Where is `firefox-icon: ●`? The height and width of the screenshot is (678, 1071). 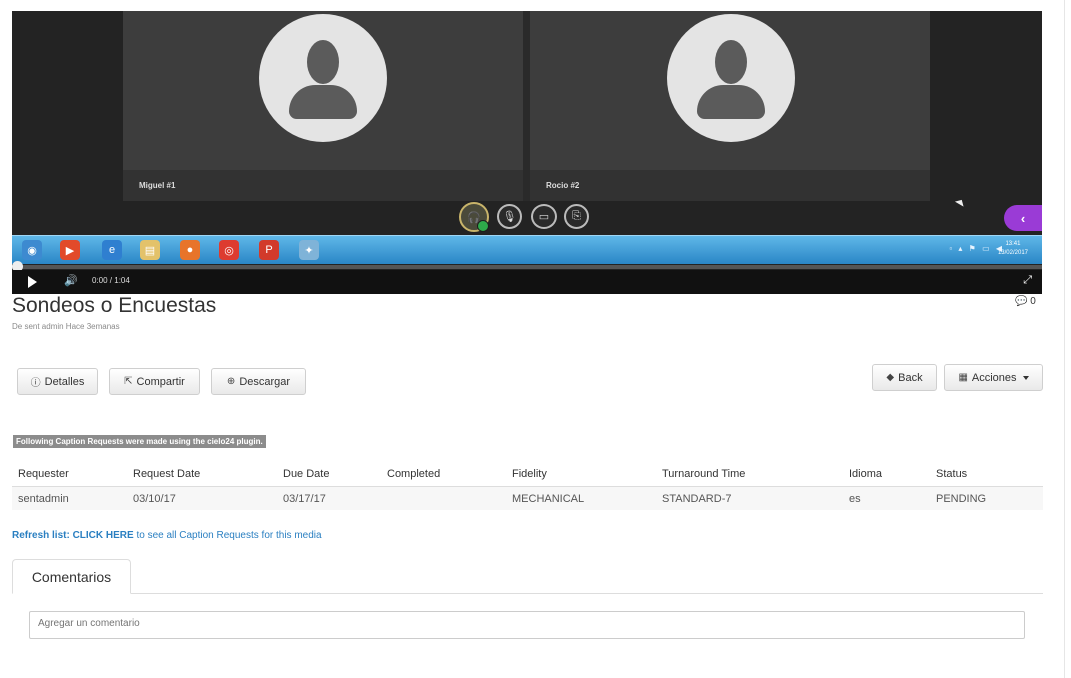 firefox-icon: ● is located at coordinates (190, 250).